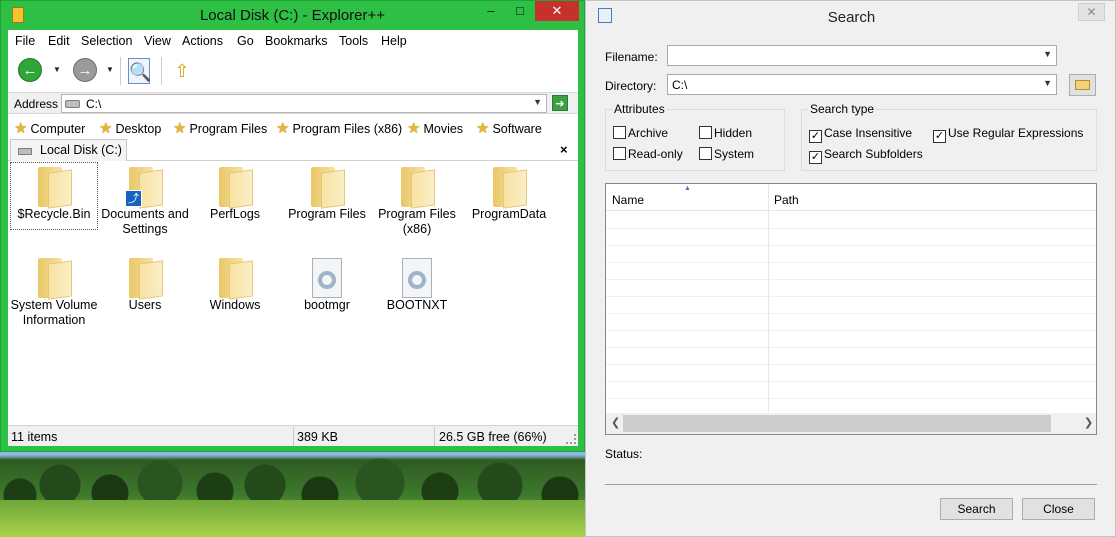 The image size is (1116, 537). What do you see at coordinates (293, 71) in the screenshot?
I see `toolbar: ← ▼ → ▼ 🔍 ⇧` at bounding box center [293, 71].